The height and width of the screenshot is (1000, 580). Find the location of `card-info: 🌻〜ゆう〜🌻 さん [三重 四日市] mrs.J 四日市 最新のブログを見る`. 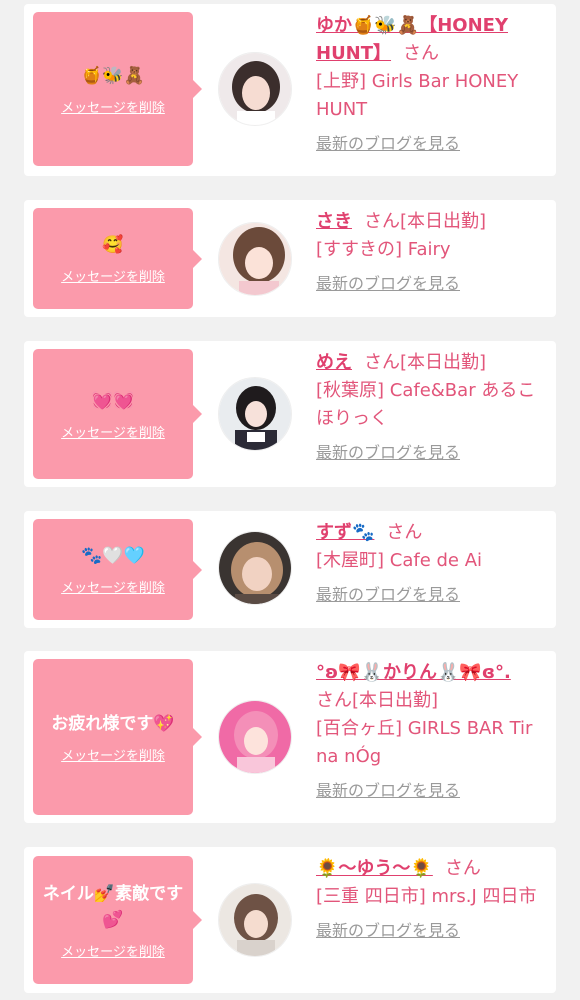

card-info: 🌻〜ゆう〜🌻 さん [三重 四日市] mrs.J 四日市 最新のブログを見る is located at coordinates (432, 900).